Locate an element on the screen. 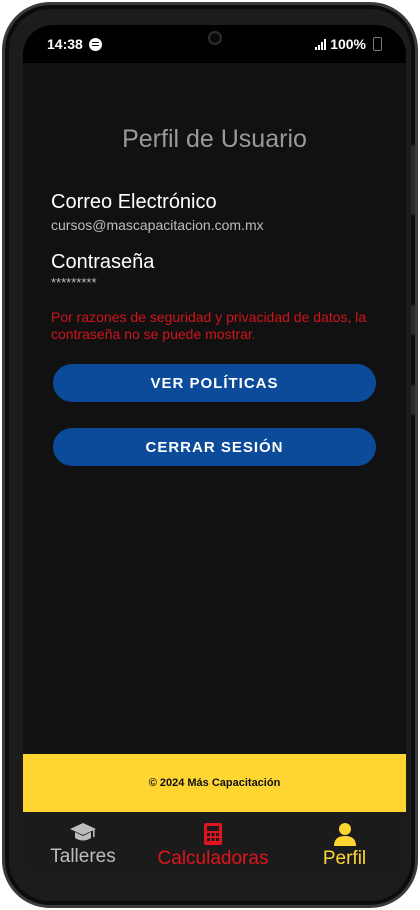 The height and width of the screenshot is (910, 420). nav-item-talleres: Talleres is located at coordinates (83, 843).